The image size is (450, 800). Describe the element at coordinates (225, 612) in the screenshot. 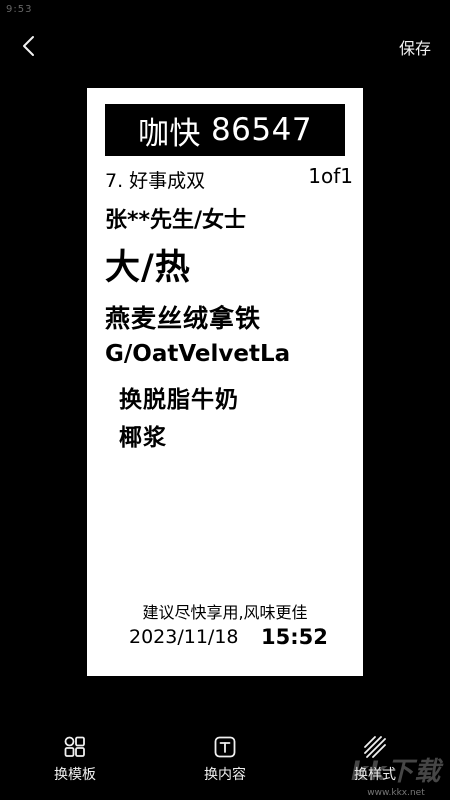

I see `enjoy-tip: 建议尽快享用,风味更佳` at that location.